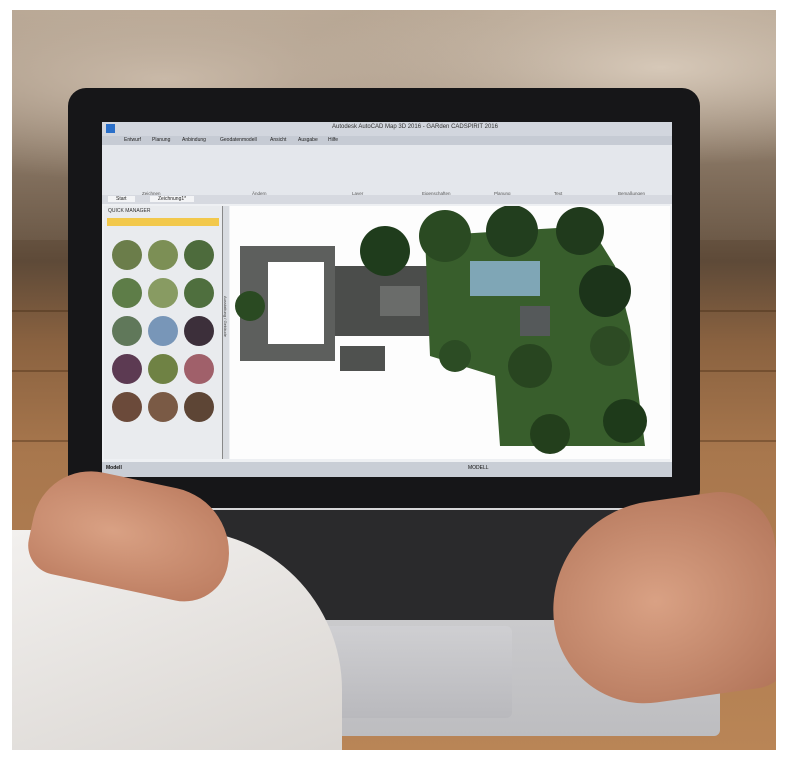 The height and width of the screenshot is (758, 788). I want to click on tab-geodatenmodell: Geodatenmodell, so click(238, 140).